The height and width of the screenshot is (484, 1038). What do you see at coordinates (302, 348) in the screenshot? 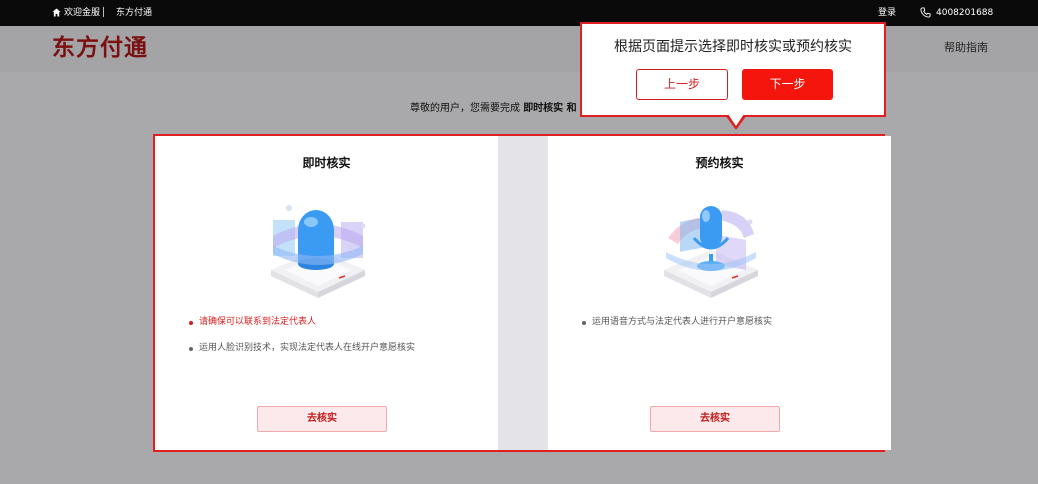
I see `instant-bullet-2: 运用人脸识别技术，实现法定代表人在线开户意愿核实` at bounding box center [302, 348].